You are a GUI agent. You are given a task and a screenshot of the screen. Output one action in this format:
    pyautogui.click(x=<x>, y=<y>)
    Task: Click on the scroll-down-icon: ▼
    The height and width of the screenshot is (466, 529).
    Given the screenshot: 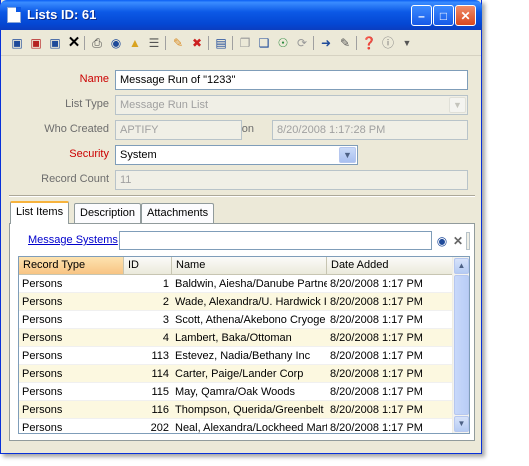 What is the action you would take?
    pyautogui.click(x=461, y=424)
    